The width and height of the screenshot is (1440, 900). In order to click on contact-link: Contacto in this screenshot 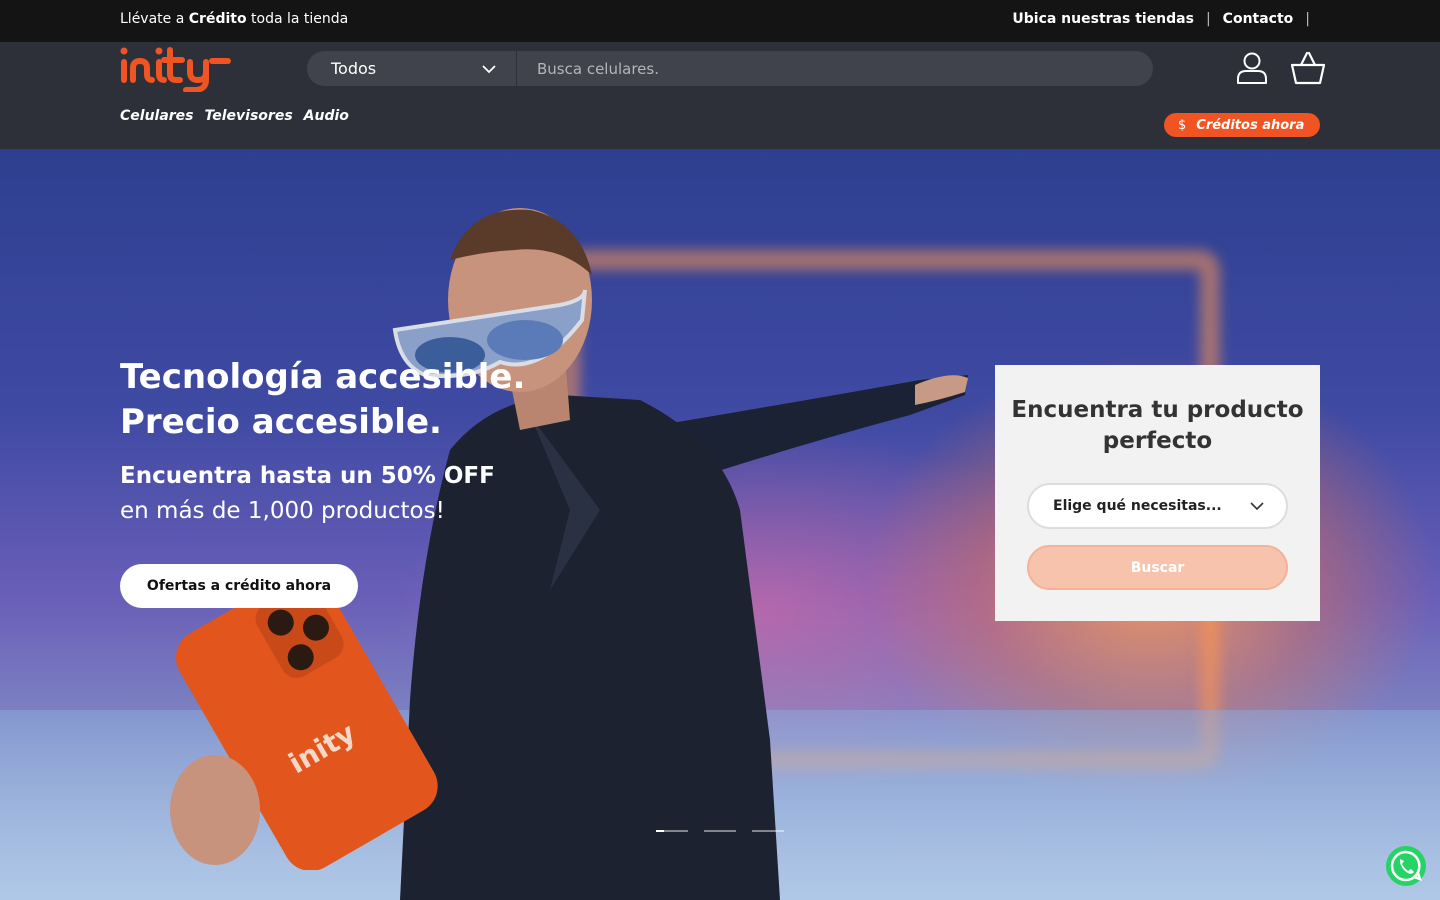, I will do `click(1258, 19)`.